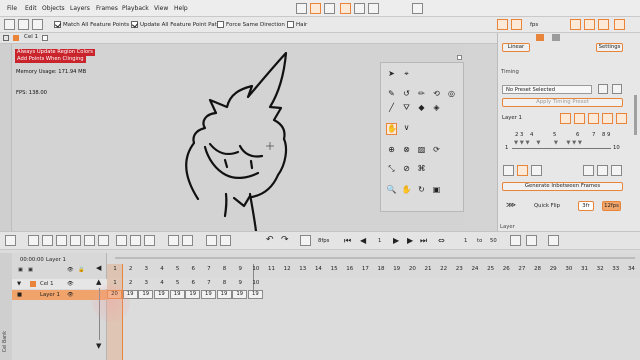 Image resolution: width=640 pixels, height=360 pixels. Describe the element at coordinates (548, 143) in the screenshot. I see `tick-marker-row: ▼ ▼ ▼ ▼ ▼ ▼ ▼ ▼` at that location.